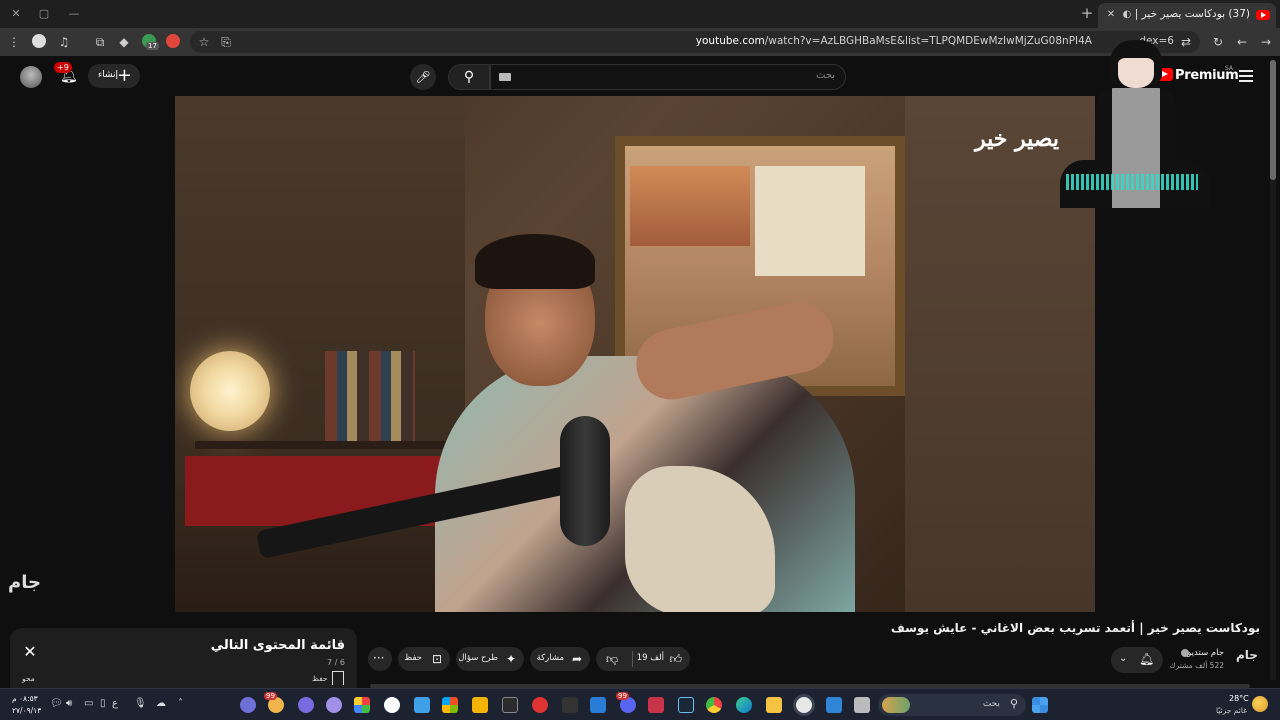  What do you see at coordinates (422, 705) in the screenshot?
I see `app-blue-icon` at bounding box center [422, 705].